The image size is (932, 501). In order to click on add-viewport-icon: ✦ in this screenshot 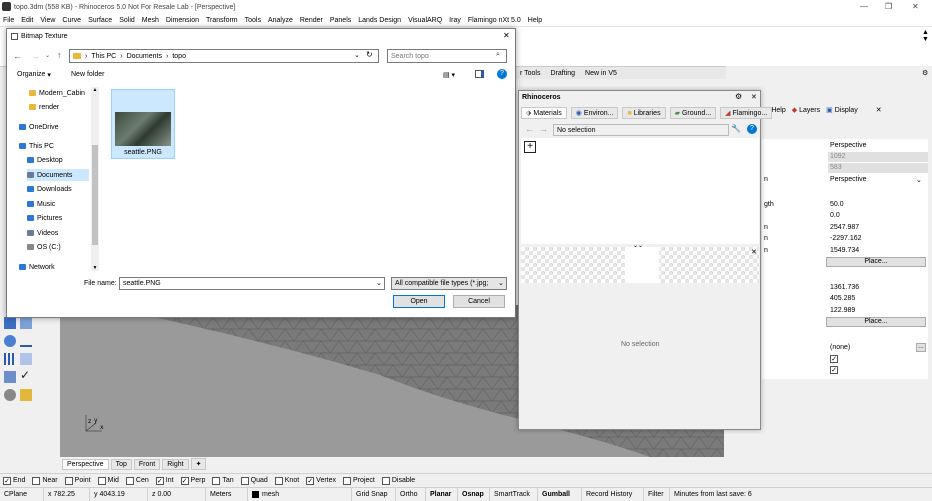, I will do `click(198, 464)`.